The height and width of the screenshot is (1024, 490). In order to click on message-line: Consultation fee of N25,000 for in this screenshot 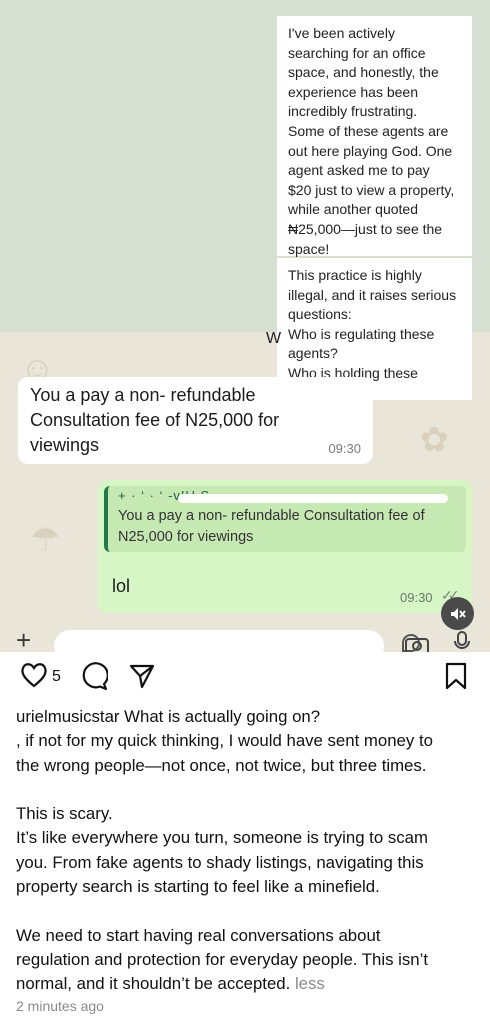, I will do `click(155, 420)`.